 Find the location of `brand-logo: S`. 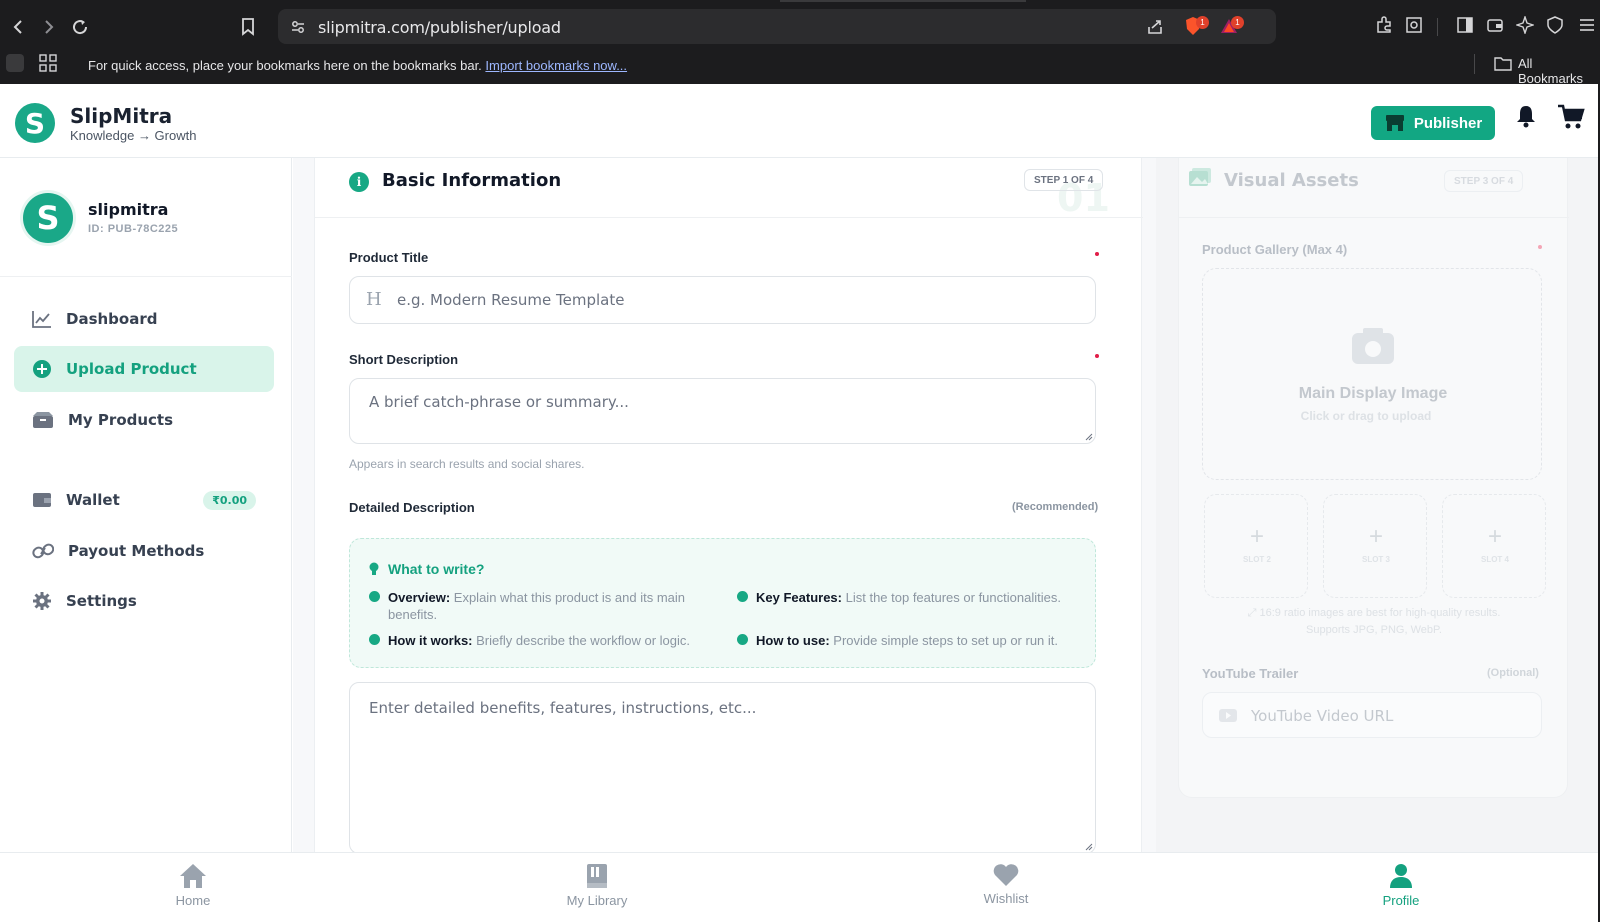

brand-logo: S is located at coordinates (35, 123).